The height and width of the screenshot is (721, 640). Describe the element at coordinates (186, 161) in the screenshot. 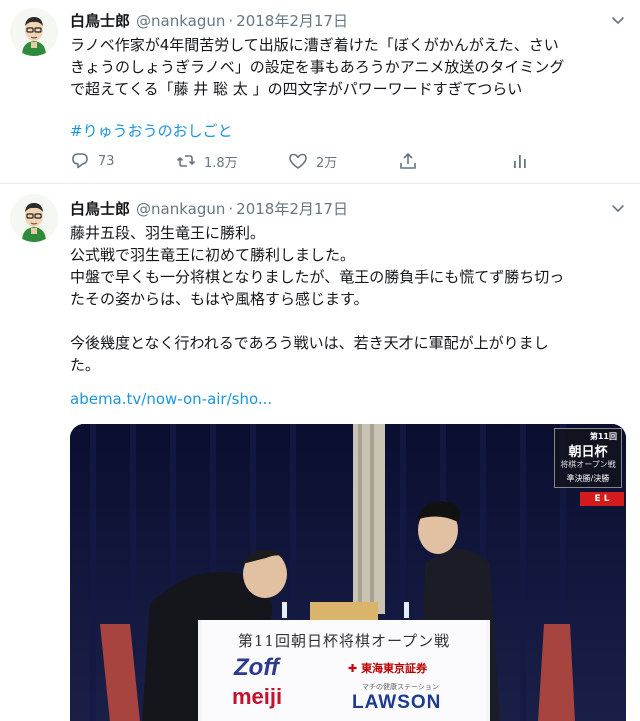

I see `retweet-icon` at that location.